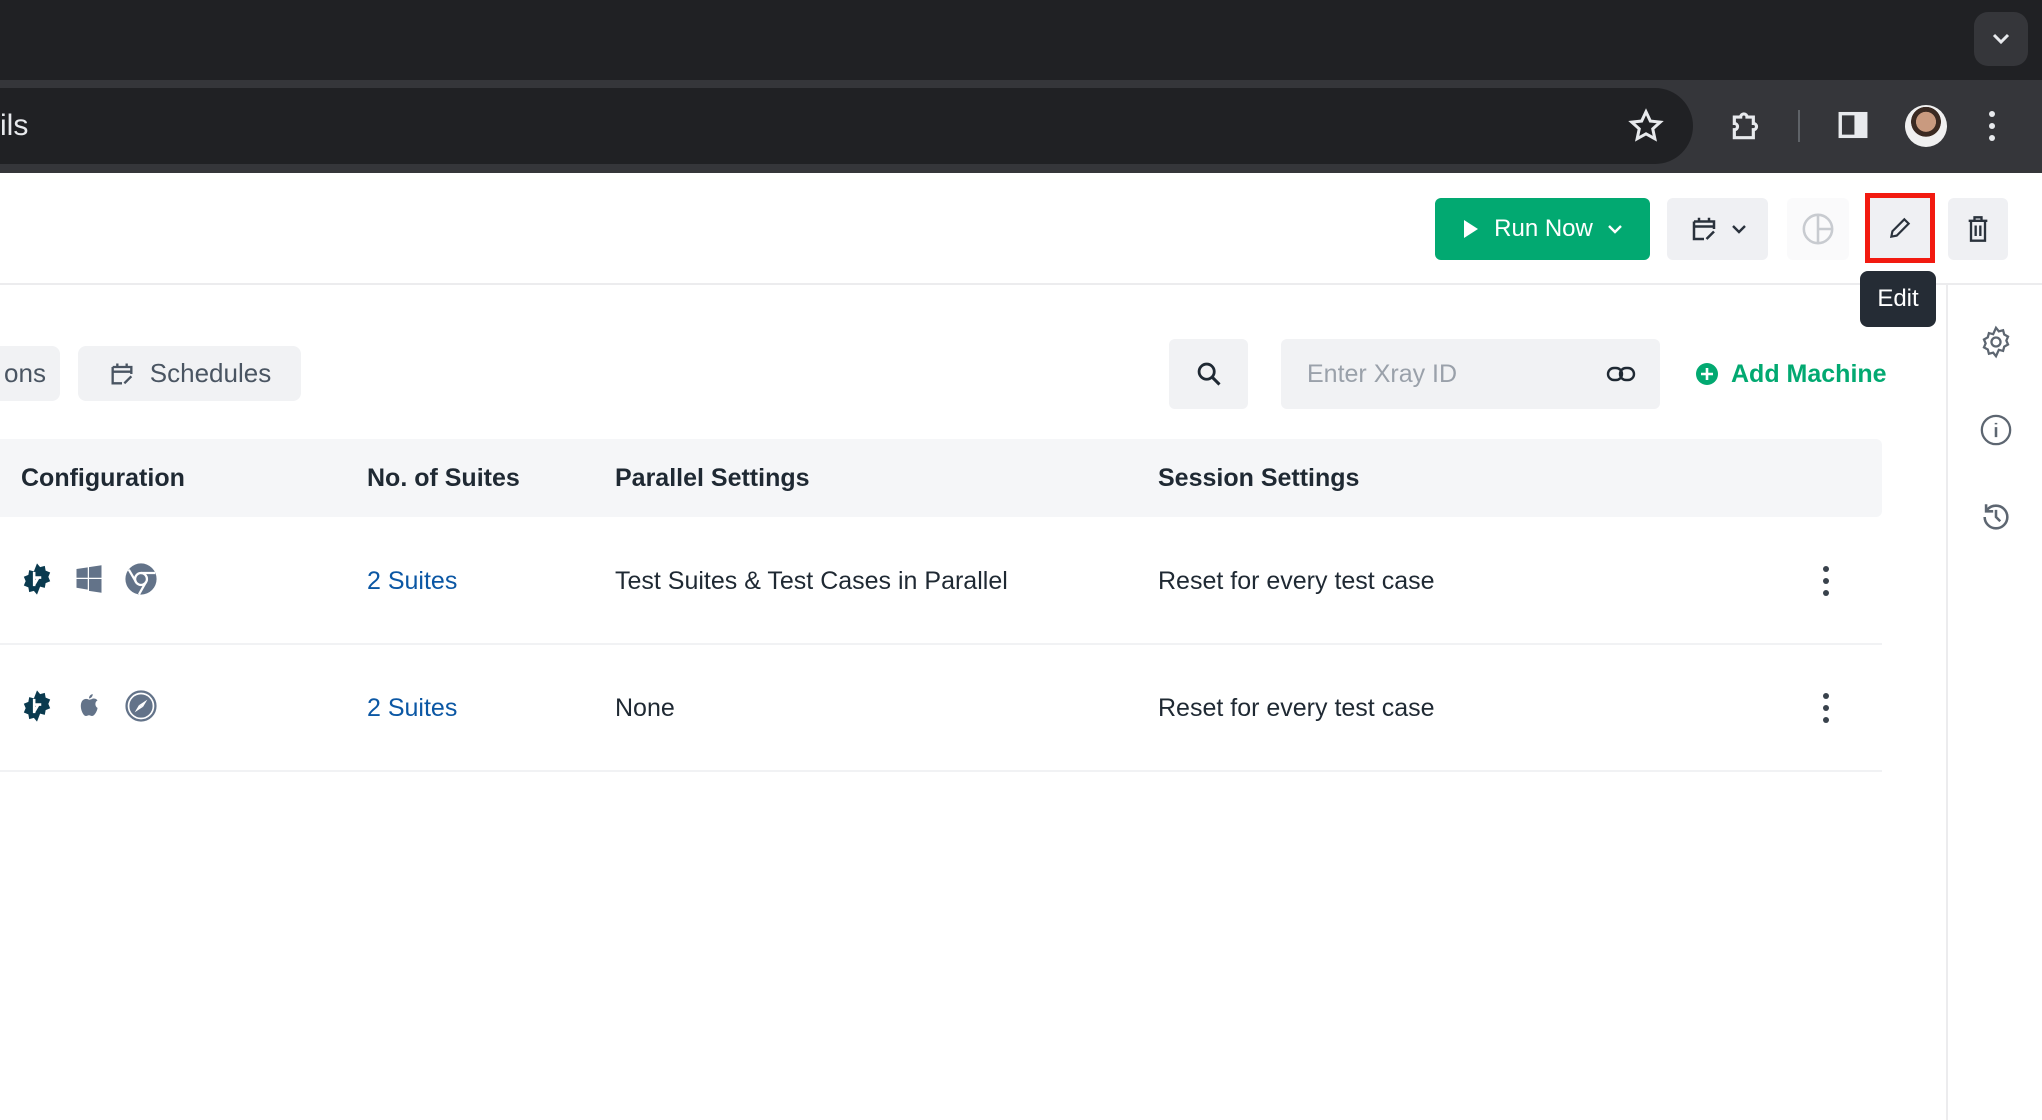 Image resolution: width=2042 pixels, height=1120 pixels. I want to click on add-machine-button: Add Machine, so click(1791, 374).